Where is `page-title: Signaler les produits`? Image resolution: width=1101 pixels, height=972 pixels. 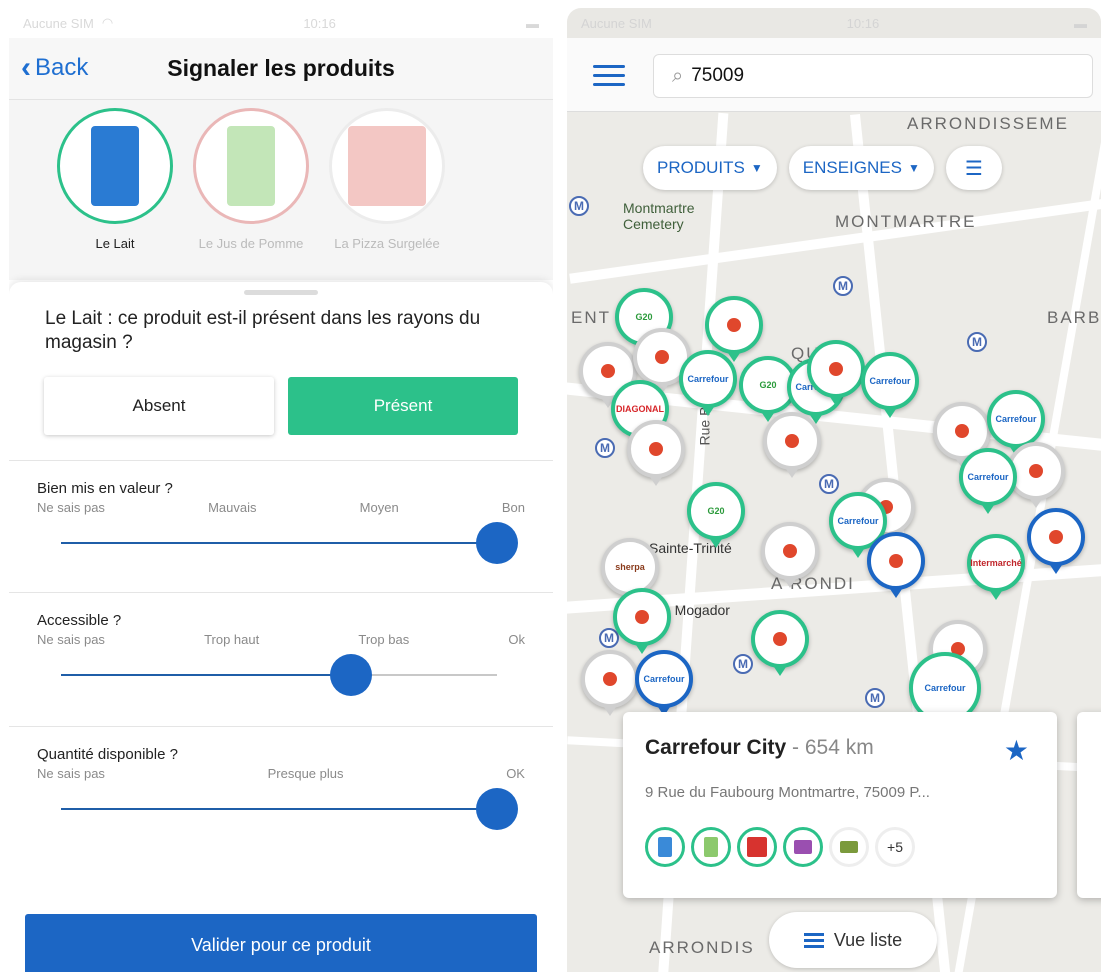
page-title: Signaler les produits is located at coordinates (281, 68).